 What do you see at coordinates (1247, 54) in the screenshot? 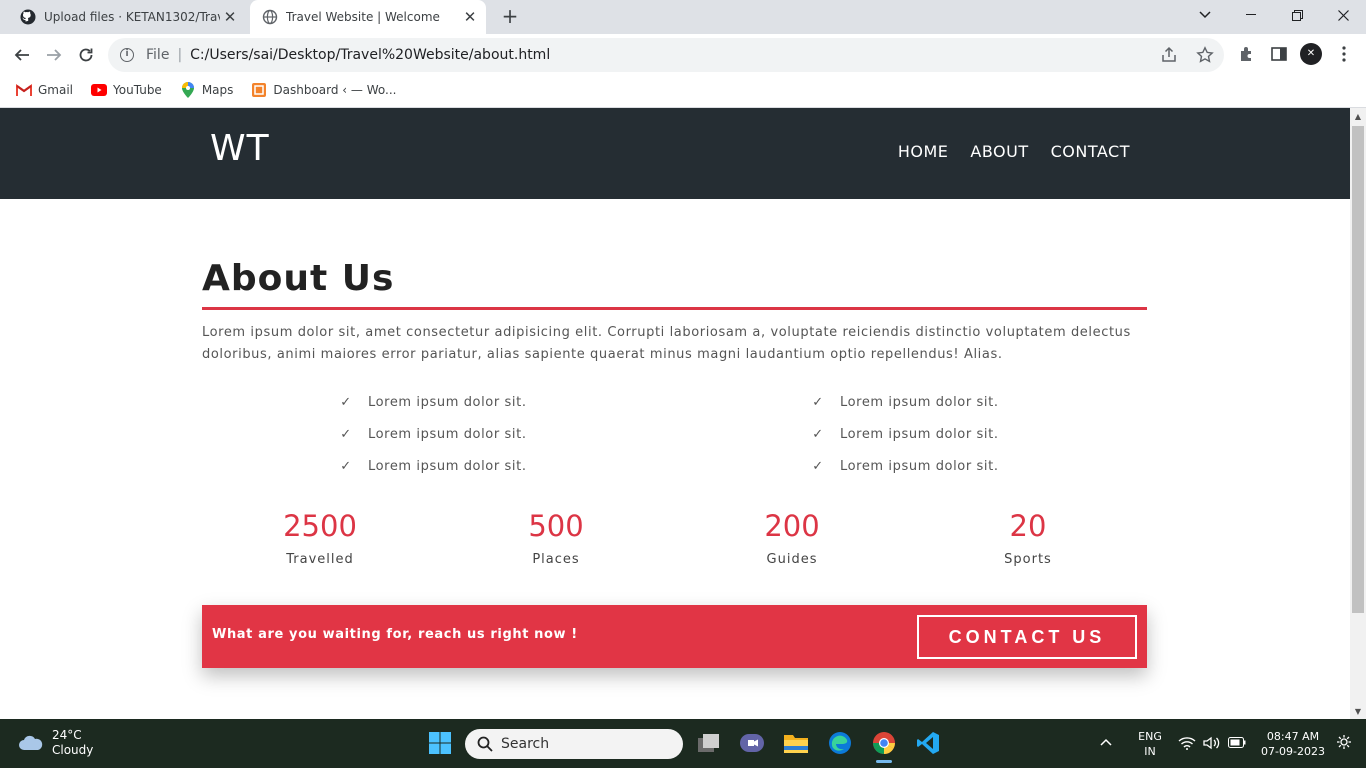
I see `extensions-puzzle-icon` at bounding box center [1247, 54].